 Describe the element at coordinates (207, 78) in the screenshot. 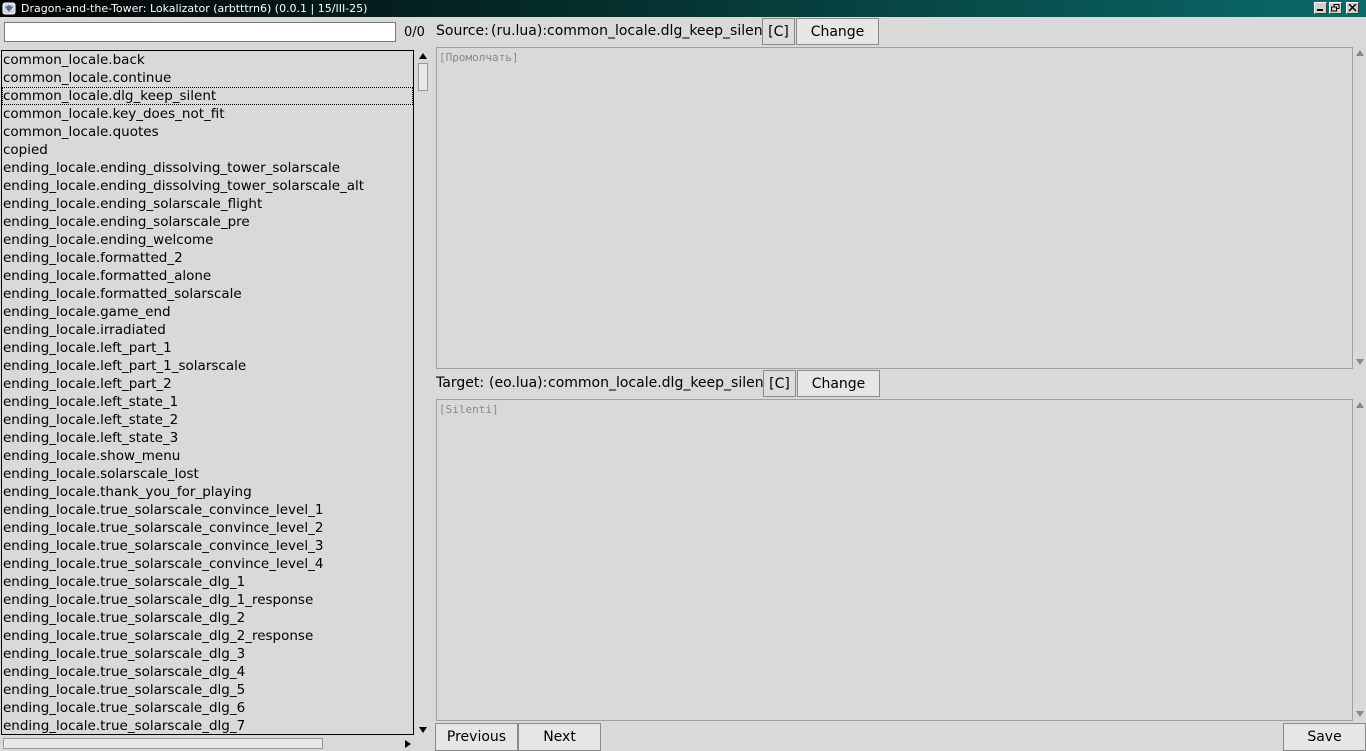

I see `list-item: common_locale.continue` at that location.